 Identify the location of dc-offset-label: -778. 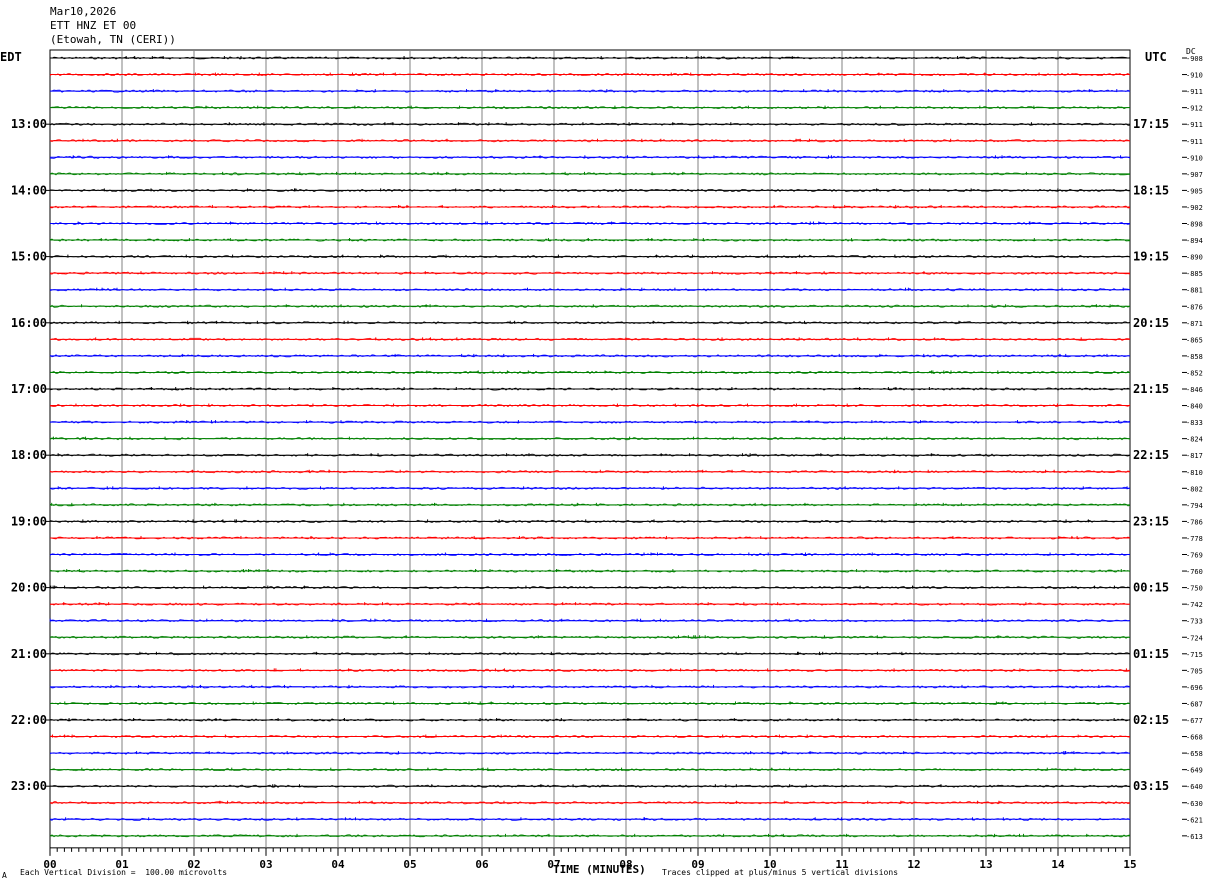
(1194, 539).